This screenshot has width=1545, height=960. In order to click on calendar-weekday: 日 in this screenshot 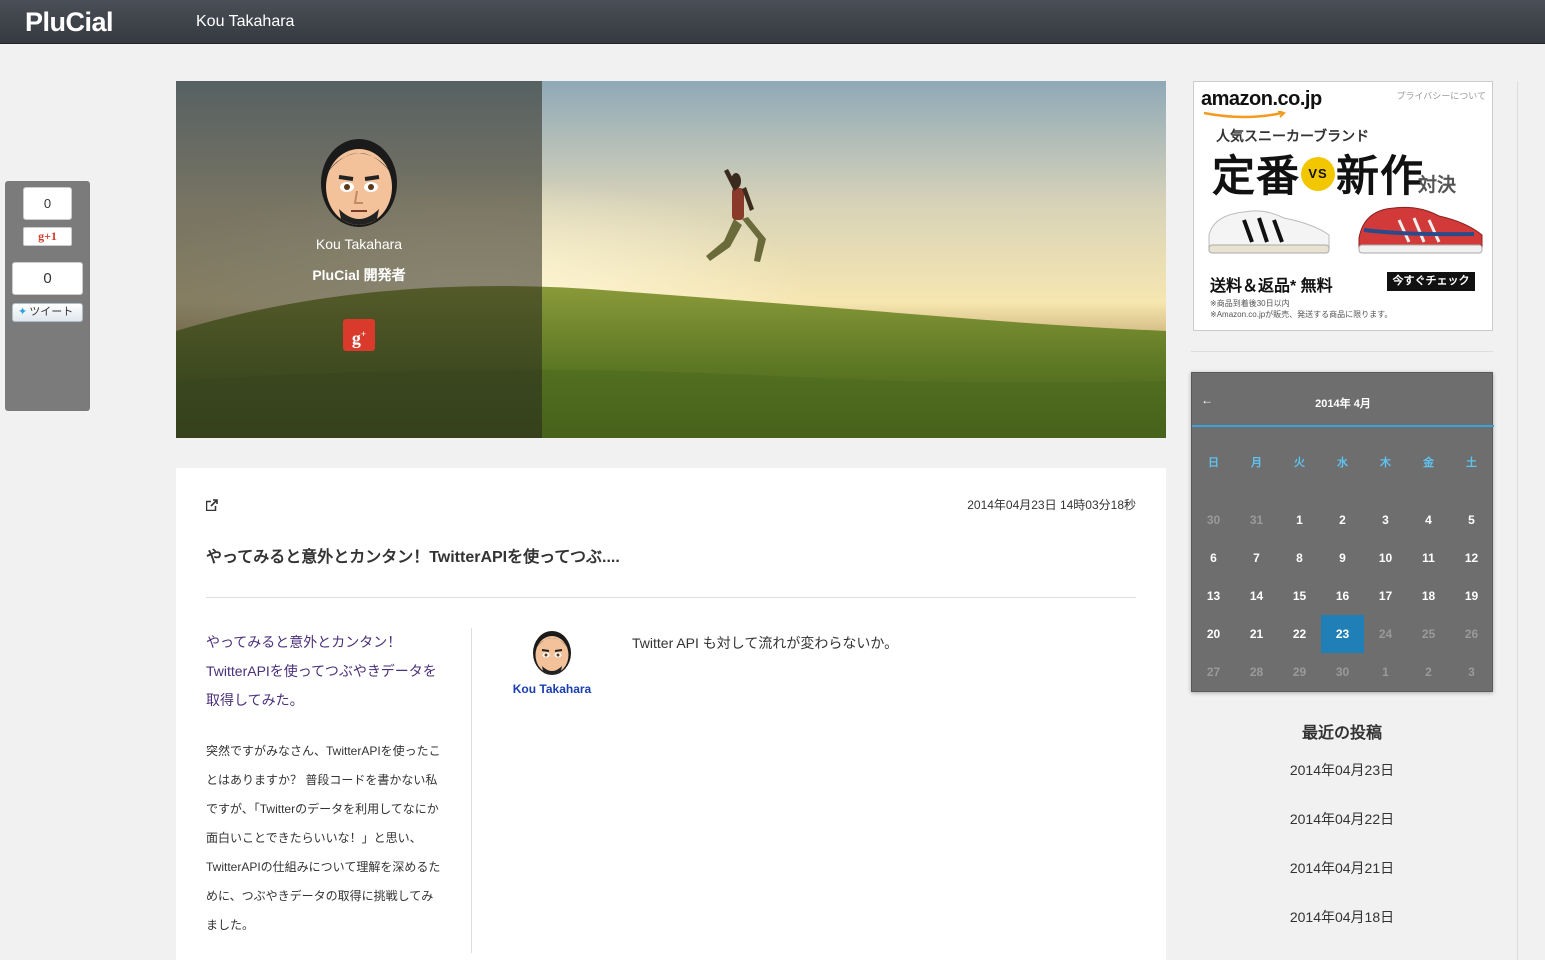, I will do `click(1213, 463)`.